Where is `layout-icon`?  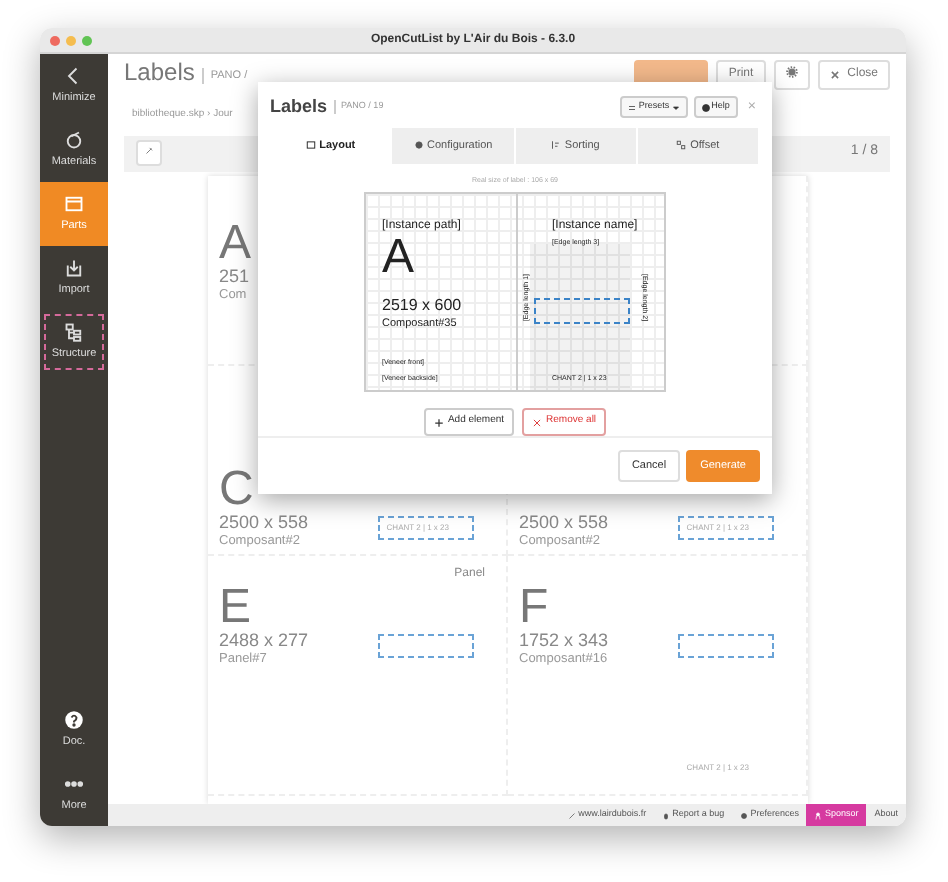
layout-icon is located at coordinates (310, 144).